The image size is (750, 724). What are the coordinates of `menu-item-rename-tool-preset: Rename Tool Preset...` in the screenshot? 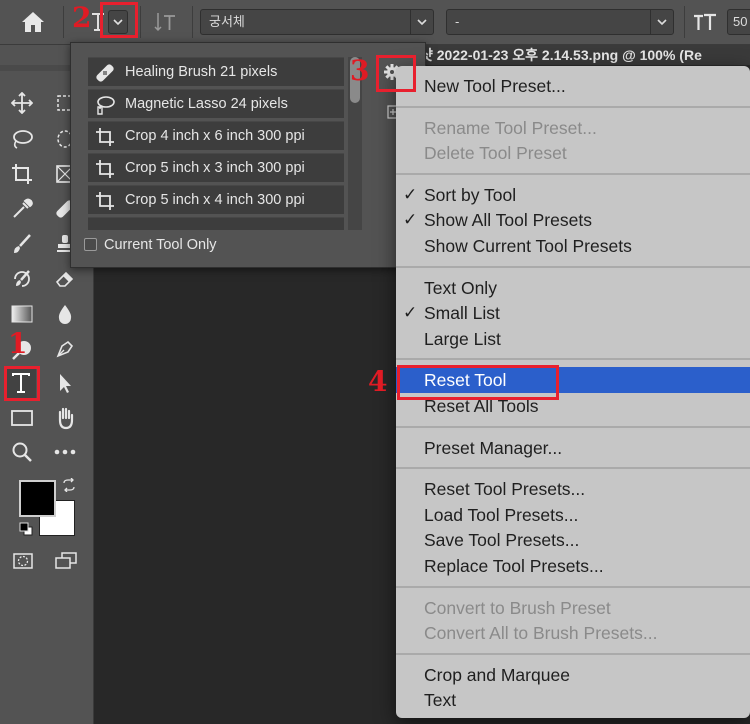 It's located at (573, 128).